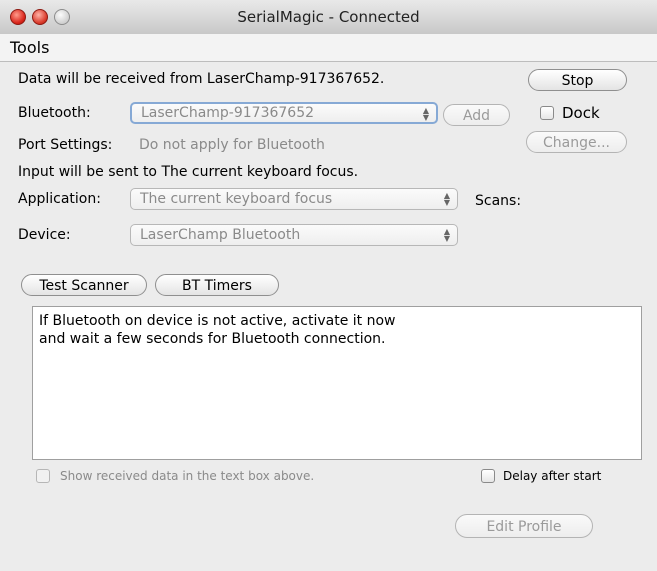 This screenshot has width=657, height=571. I want to click on port-settings-label: Port Settings:, so click(65, 145).